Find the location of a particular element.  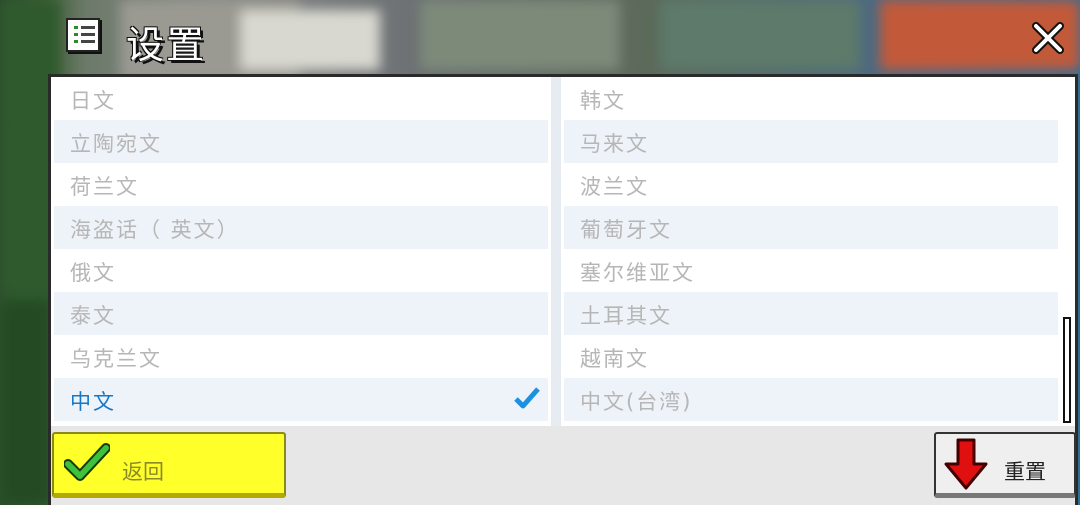

reset-button-label: 重置 is located at coordinates (1025, 472).